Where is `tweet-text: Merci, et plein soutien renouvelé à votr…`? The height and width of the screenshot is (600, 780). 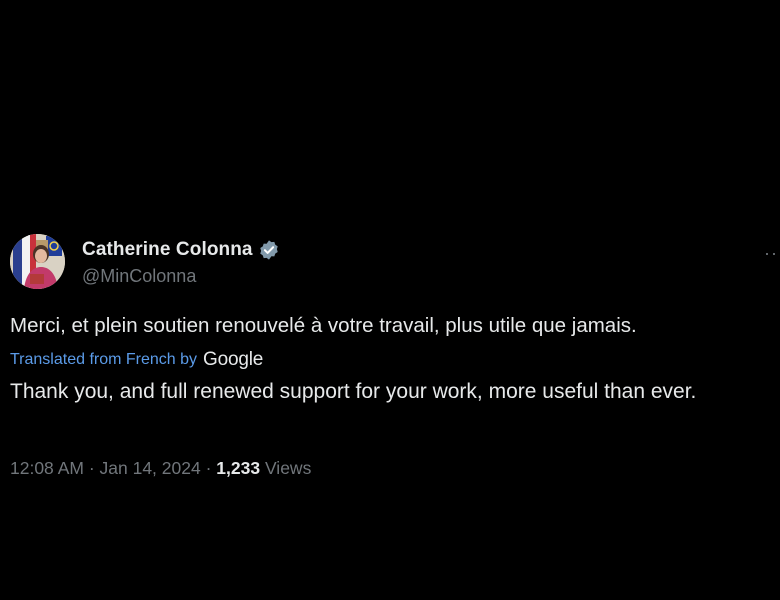 tweet-text: Merci, et plein soutien renouvelé à votr… is located at coordinates (323, 325).